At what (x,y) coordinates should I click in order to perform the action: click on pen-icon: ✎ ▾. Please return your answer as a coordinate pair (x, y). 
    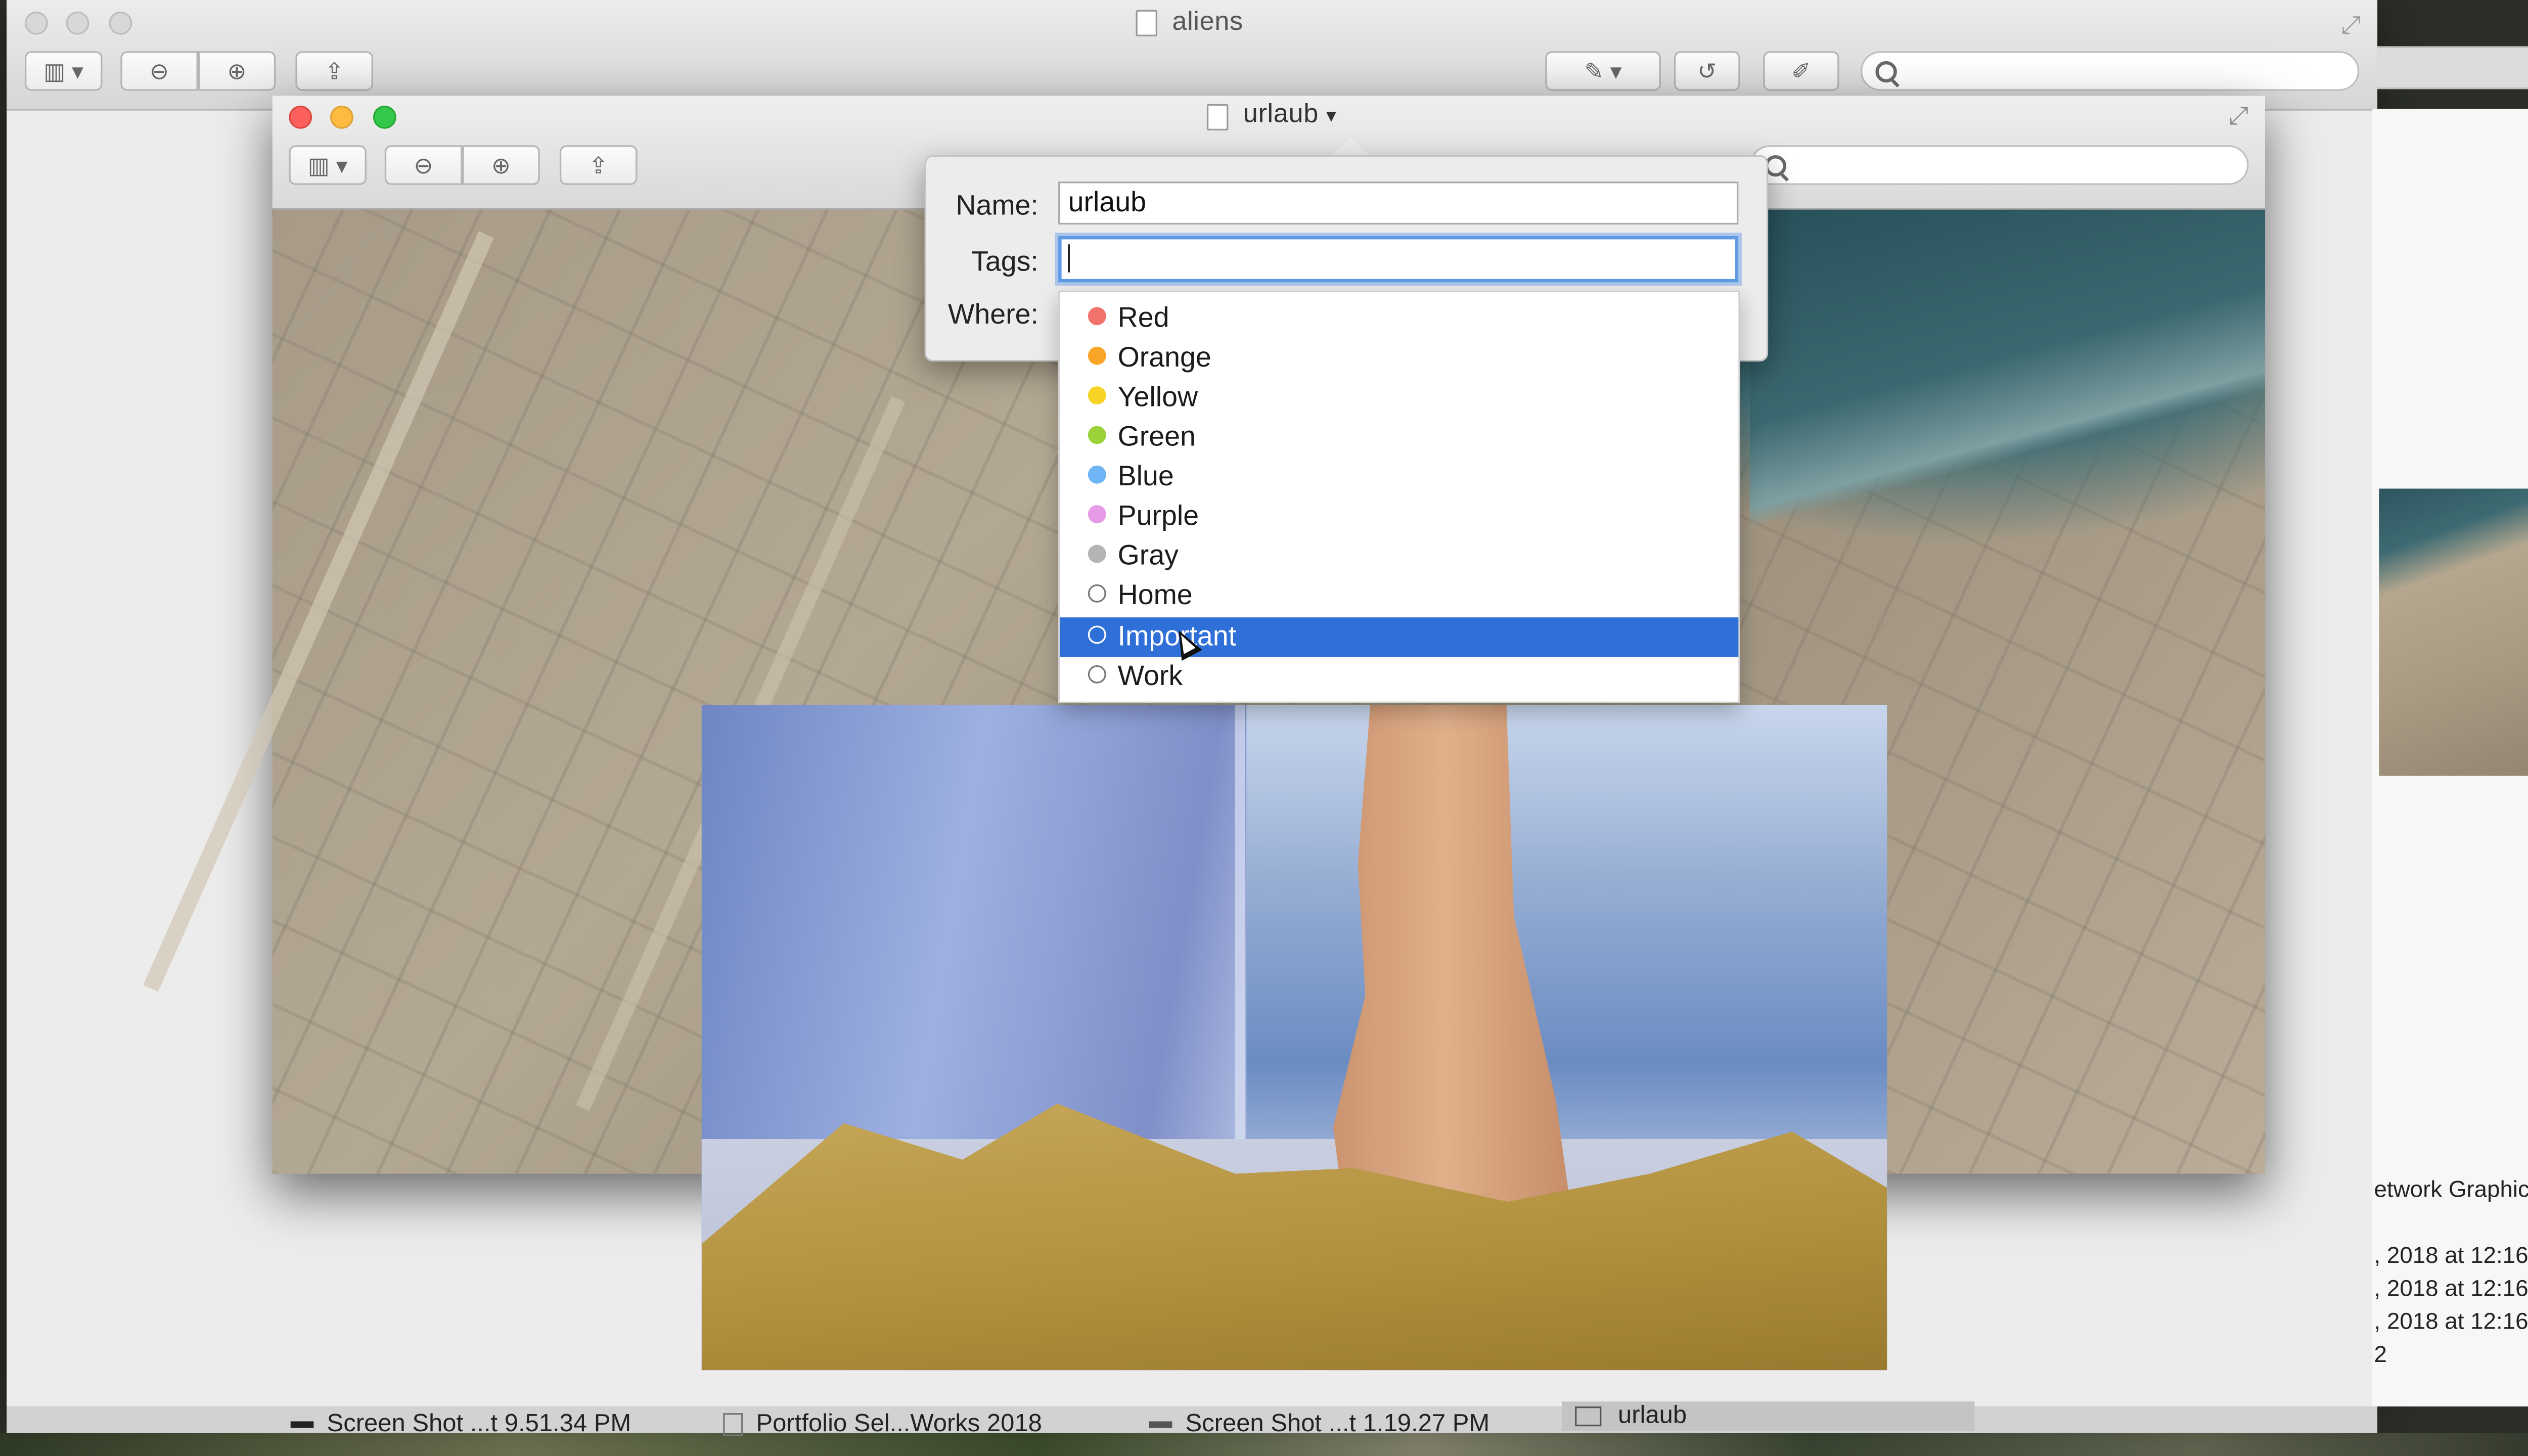
    Looking at the image, I should click on (1603, 70).